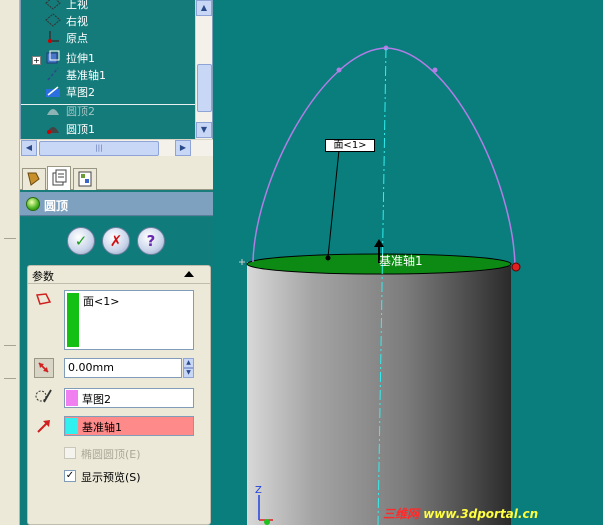 The image size is (603, 525). I want to click on direction-arrow-head, so click(379, 243).